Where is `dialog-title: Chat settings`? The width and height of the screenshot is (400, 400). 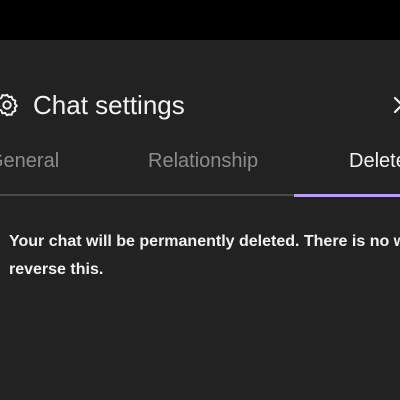 dialog-title: Chat settings is located at coordinates (109, 105).